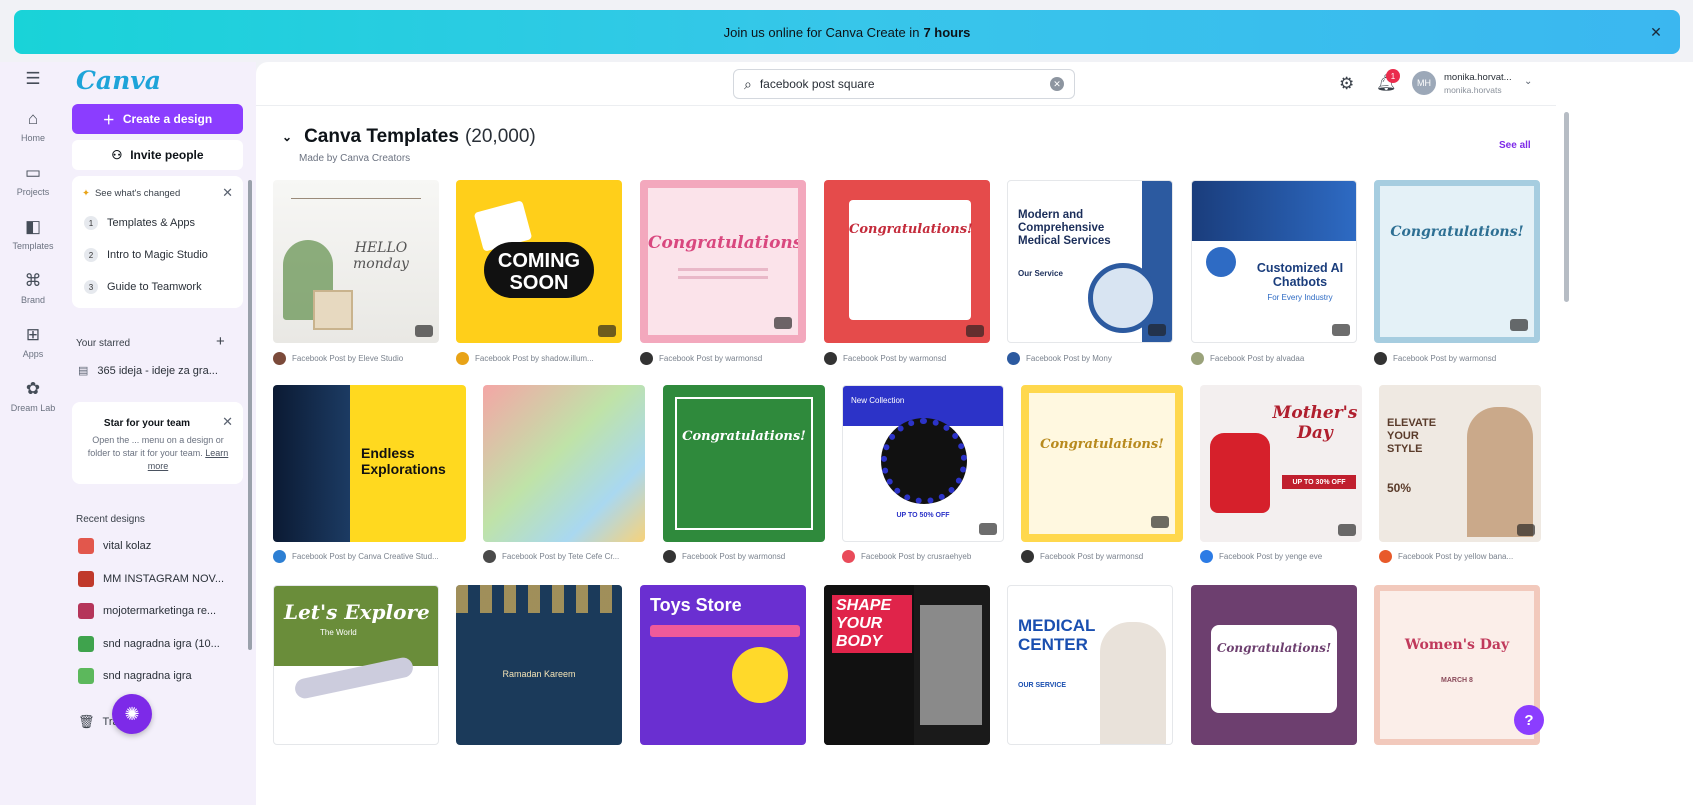 The height and width of the screenshot is (805, 1693). I want to click on template-subtitle: 50%, so click(1399, 488).